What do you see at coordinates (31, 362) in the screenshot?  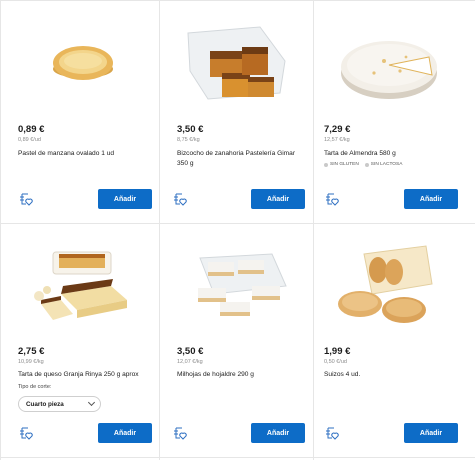 I see `product-unit-price: 10,99 €/kg` at bounding box center [31, 362].